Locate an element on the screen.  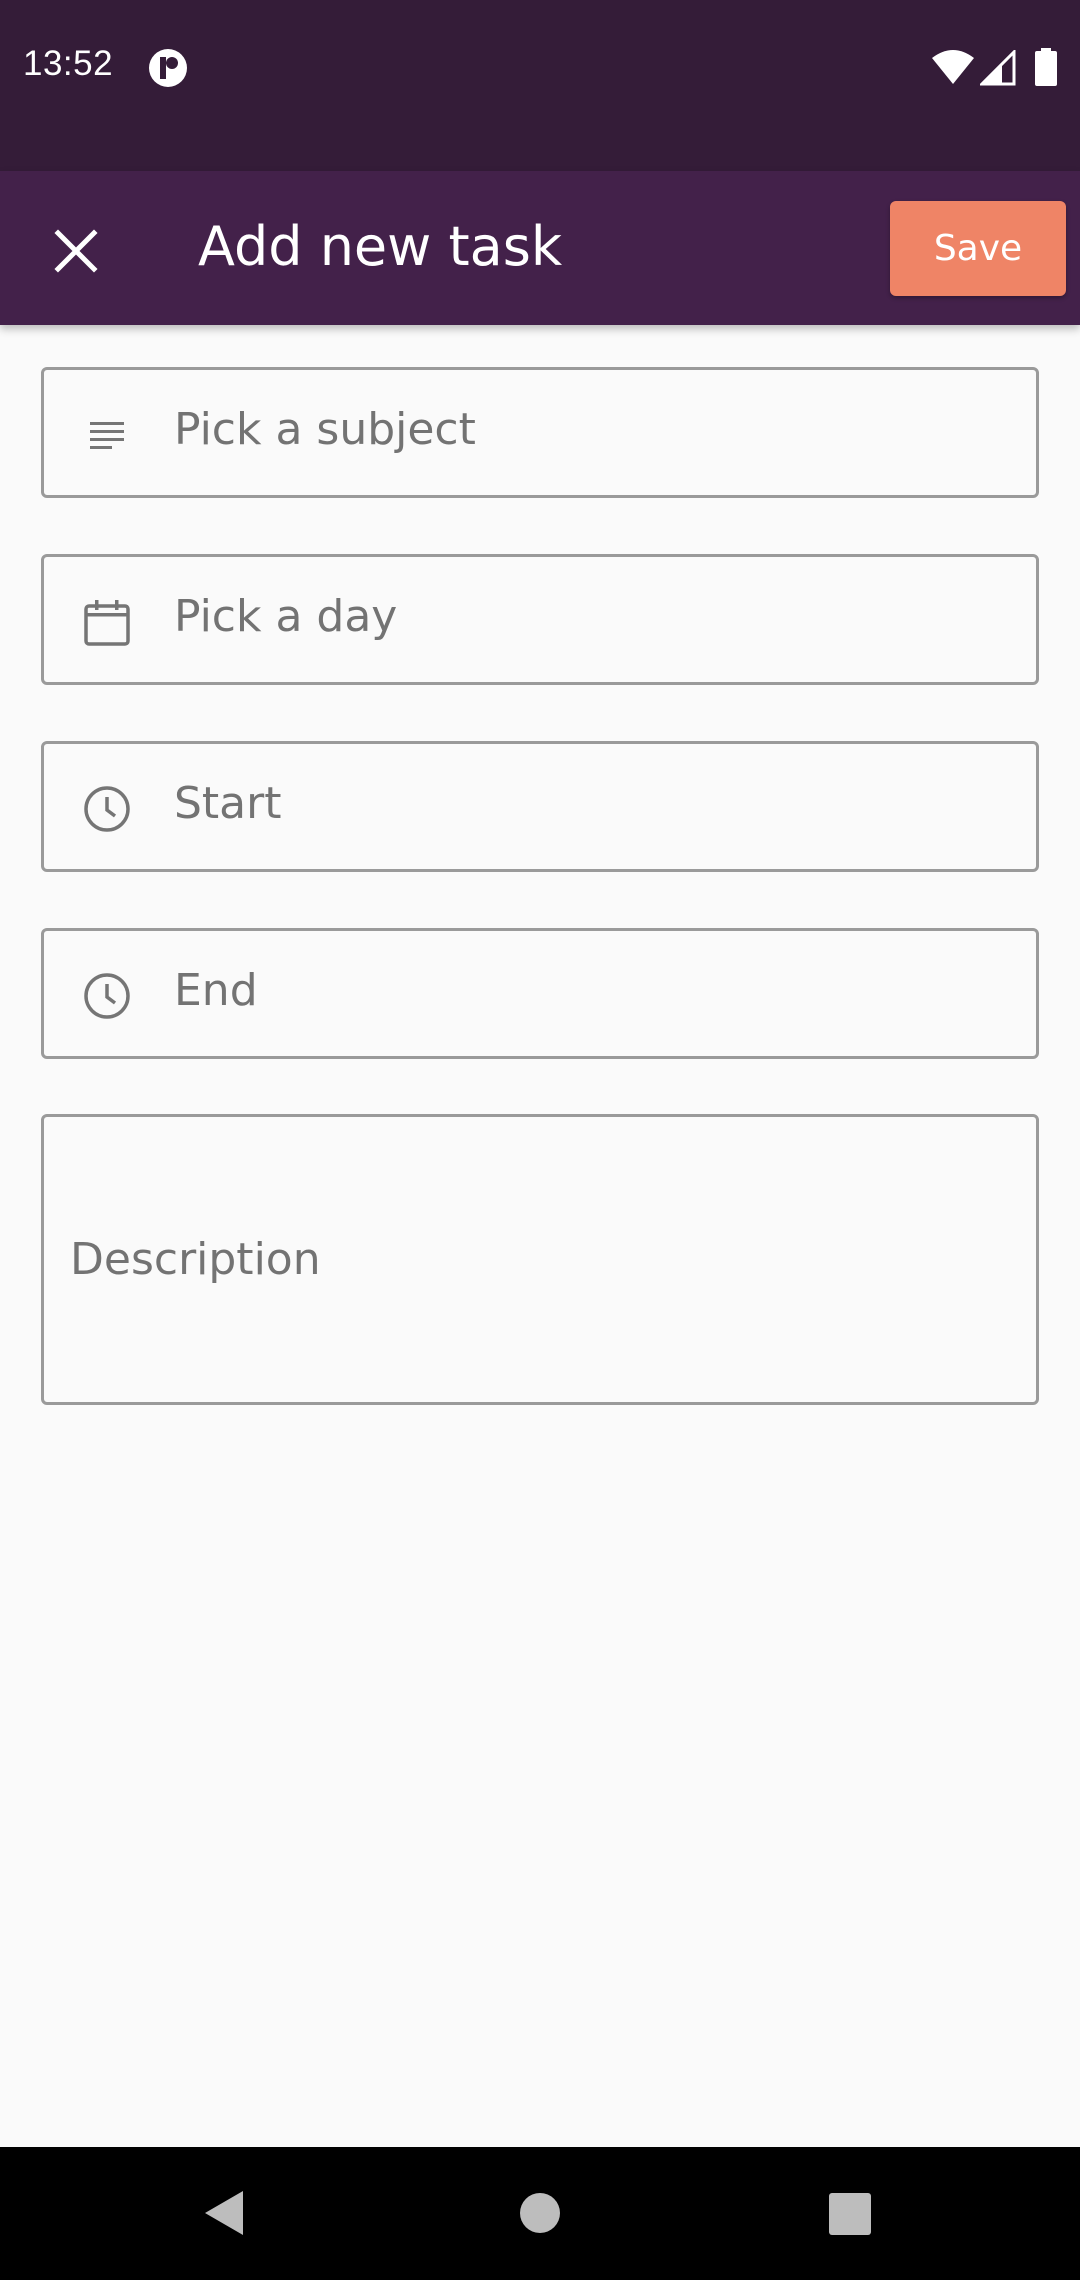
close-button is located at coordinates (76, 251).